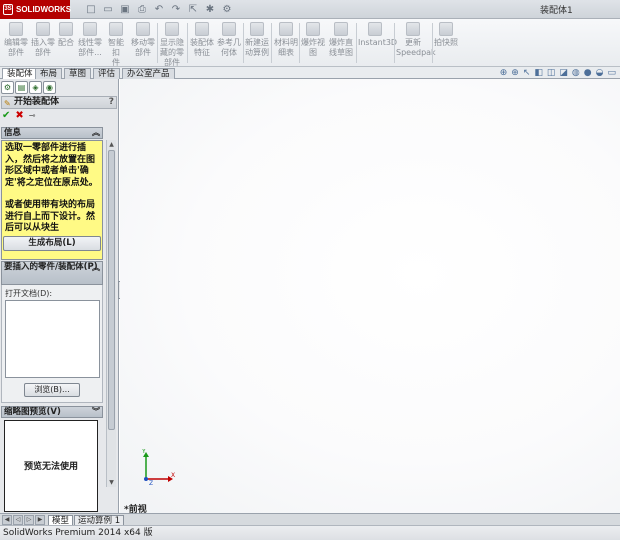 The height and width of the screenshot is (540, 620). Describe the element at coordinates (7, 87) in the screenshot. I see `feature-manager-icon: ⚙` at that location.